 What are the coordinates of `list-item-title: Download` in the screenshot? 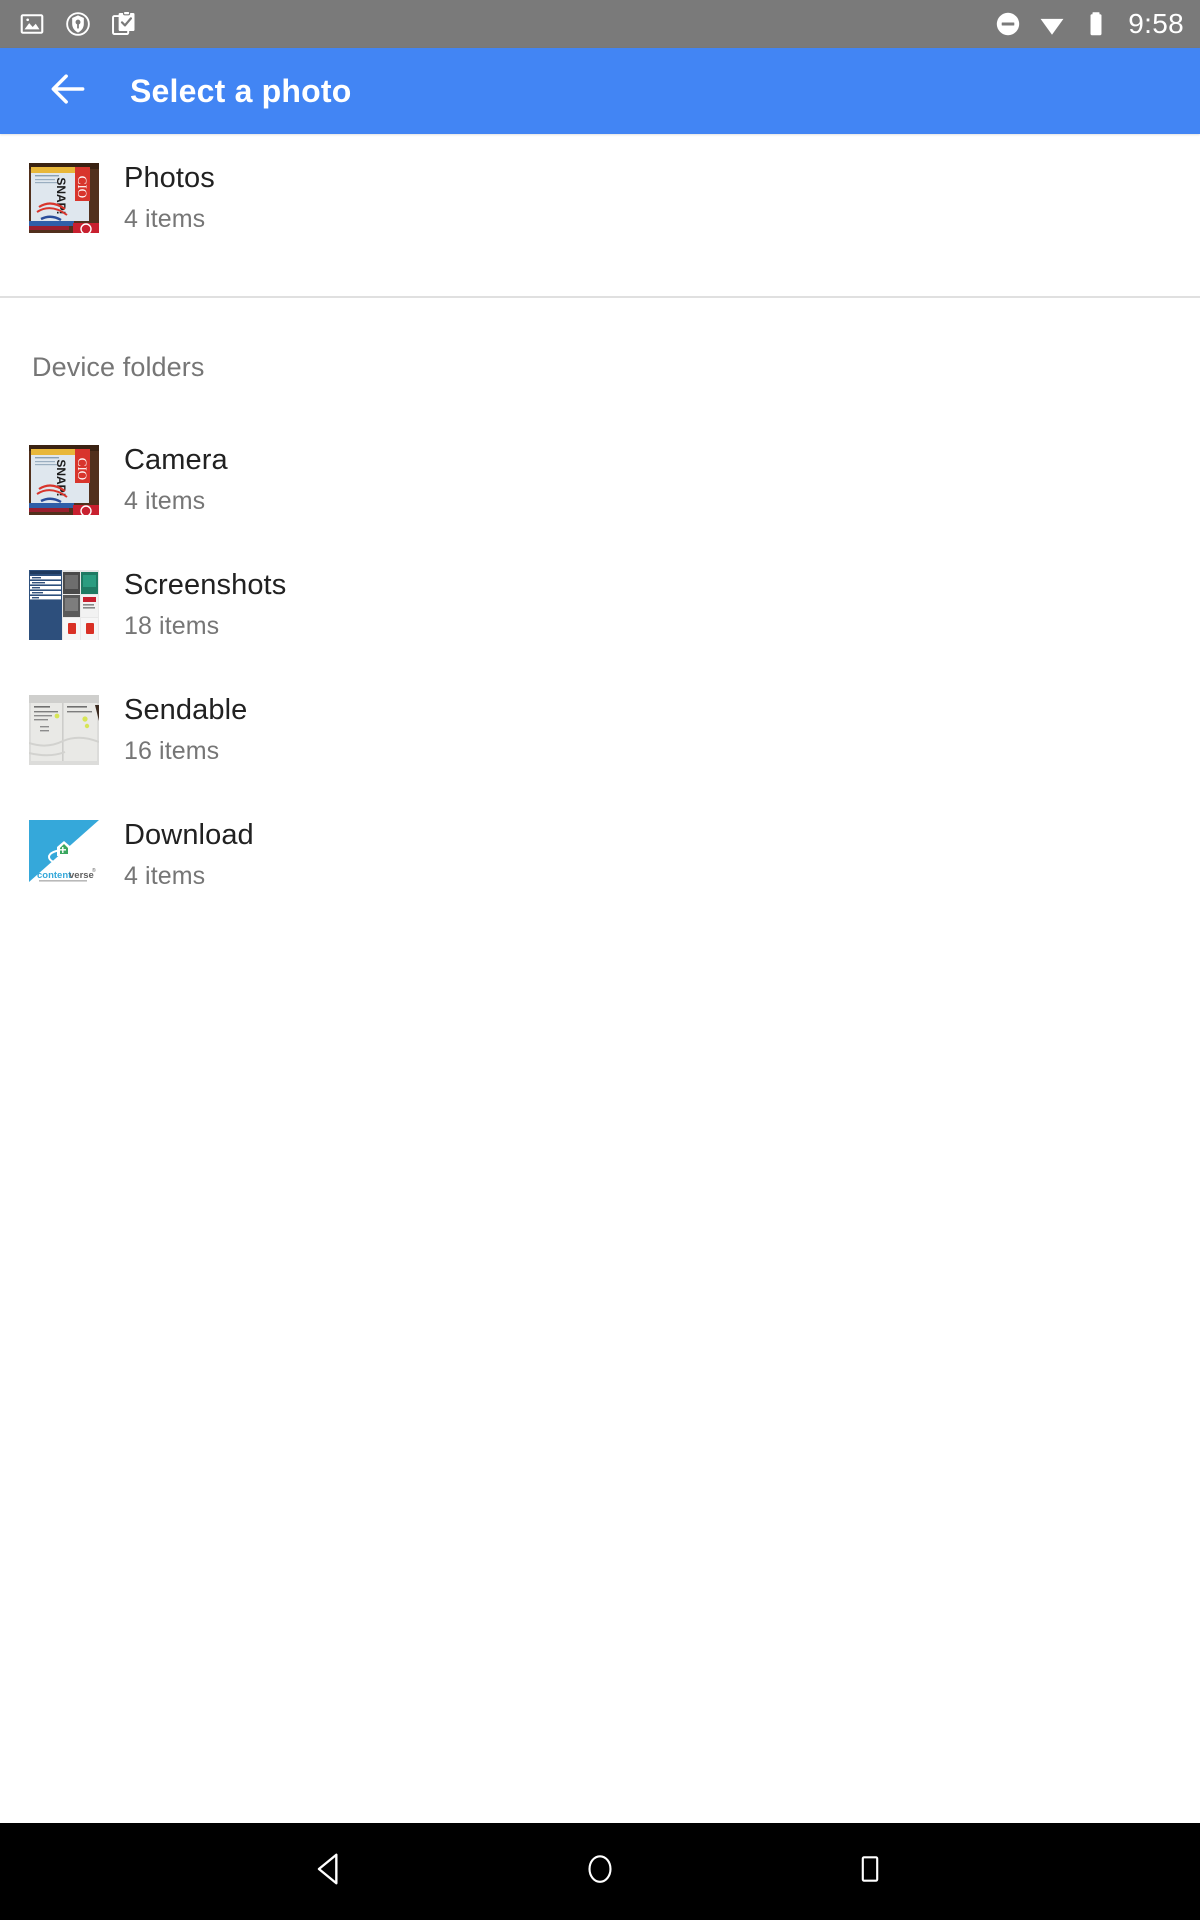 It's located at (189, 834).